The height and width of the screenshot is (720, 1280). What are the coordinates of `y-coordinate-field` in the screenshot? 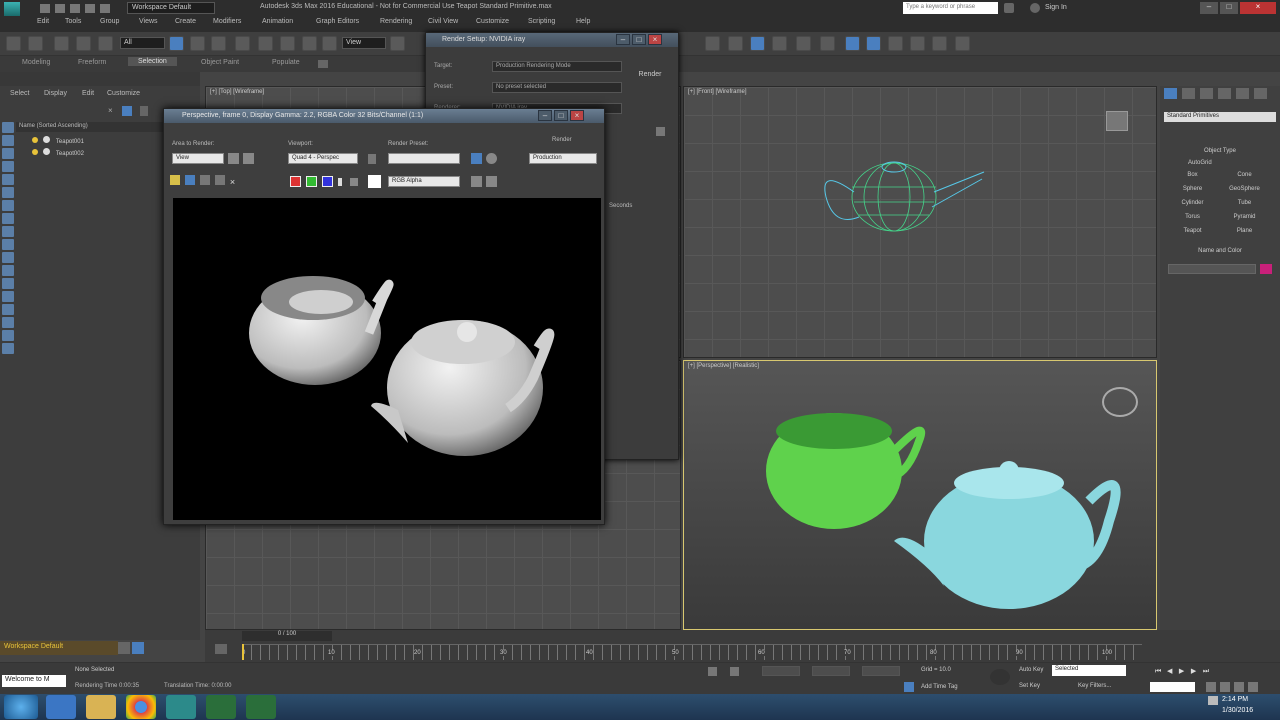 It's located at (831, 671).